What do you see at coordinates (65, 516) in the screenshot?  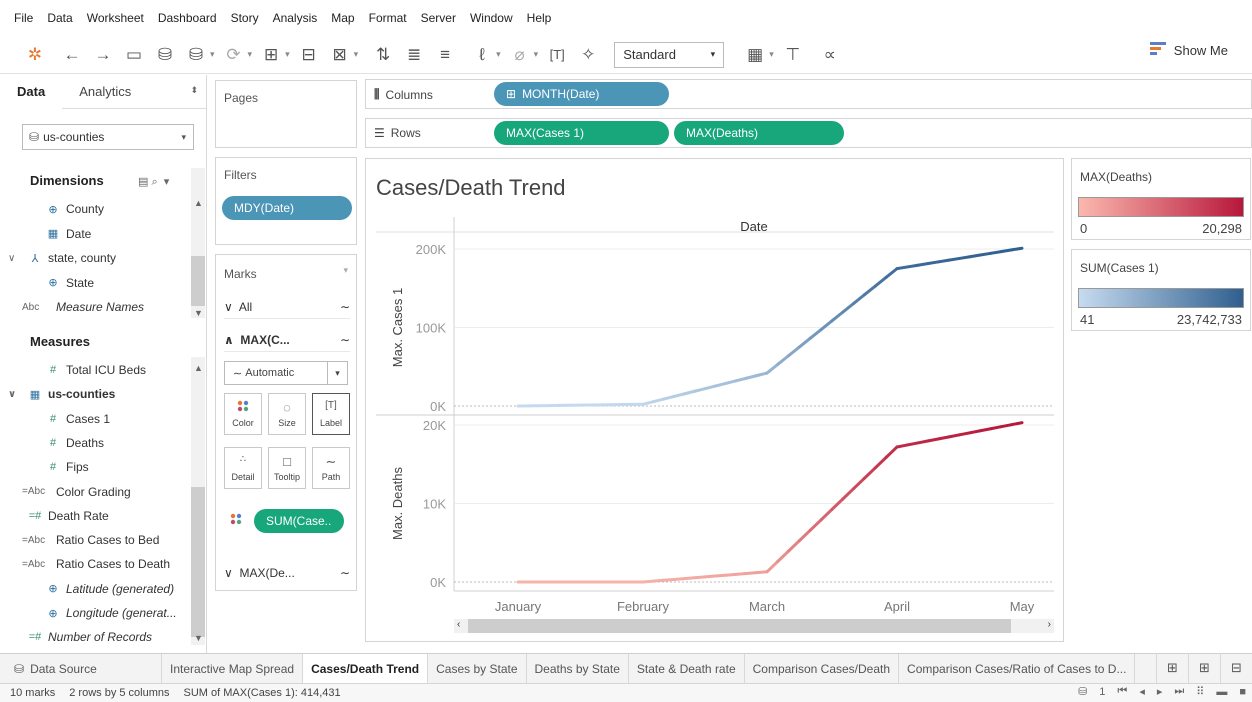 I see `field-item: =# Death Rate` at bounding box center [65, 516].